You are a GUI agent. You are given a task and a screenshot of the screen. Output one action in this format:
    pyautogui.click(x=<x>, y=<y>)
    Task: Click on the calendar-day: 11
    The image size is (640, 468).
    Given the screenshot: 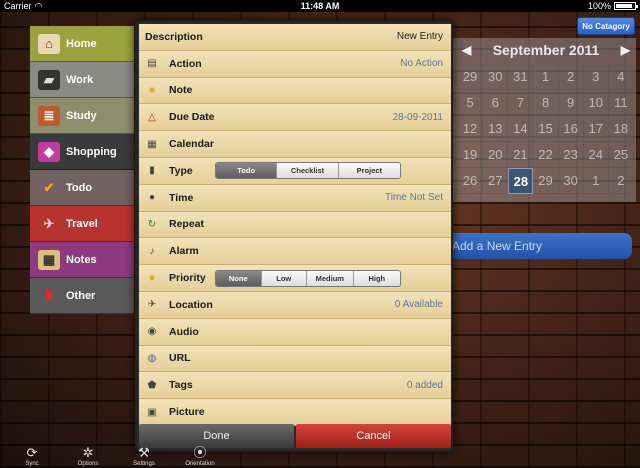 What is the action you would take?
    pyautogui.click(x=621, y=103)
    